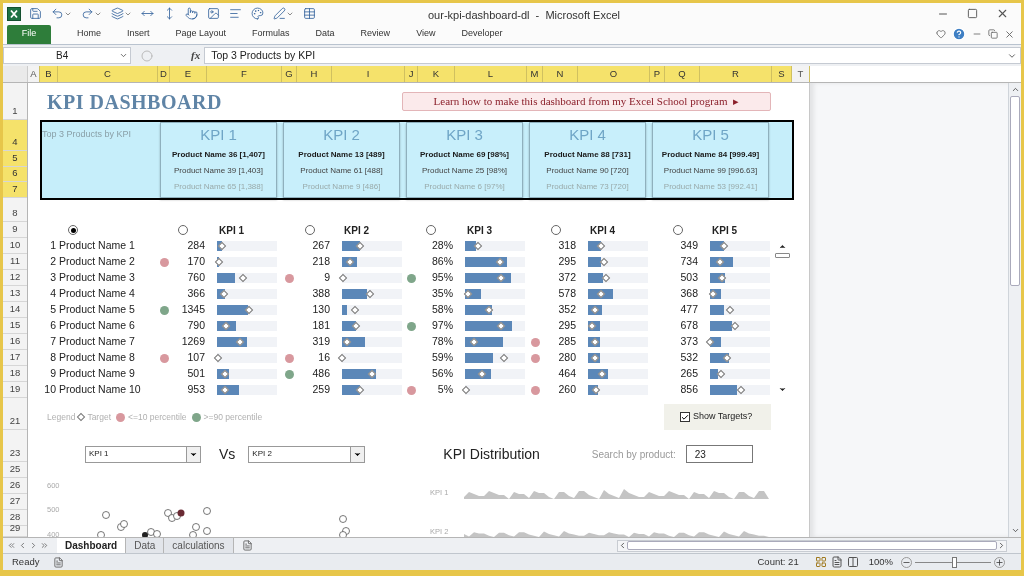 The image size is (1024, 576). I want to click on column-header: M, so click(535, 74).